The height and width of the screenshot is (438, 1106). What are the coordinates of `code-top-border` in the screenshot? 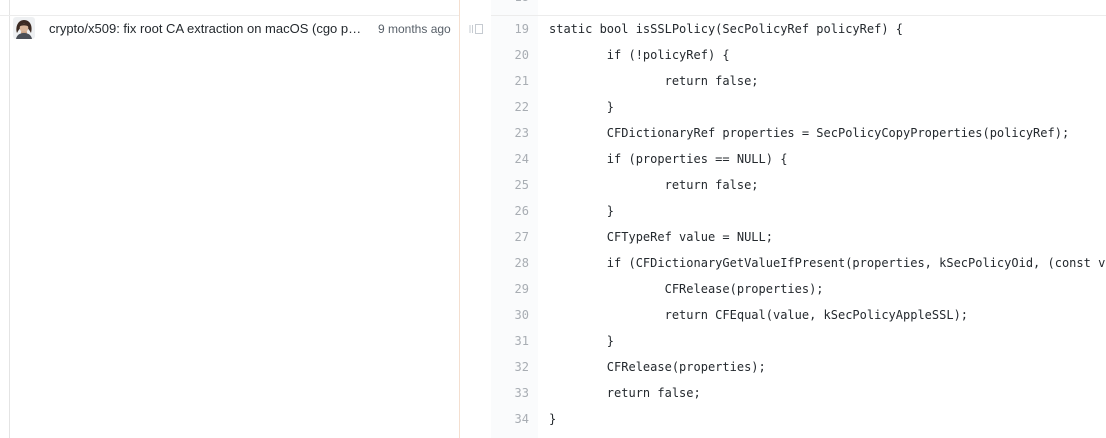 It's located at (798, 15).